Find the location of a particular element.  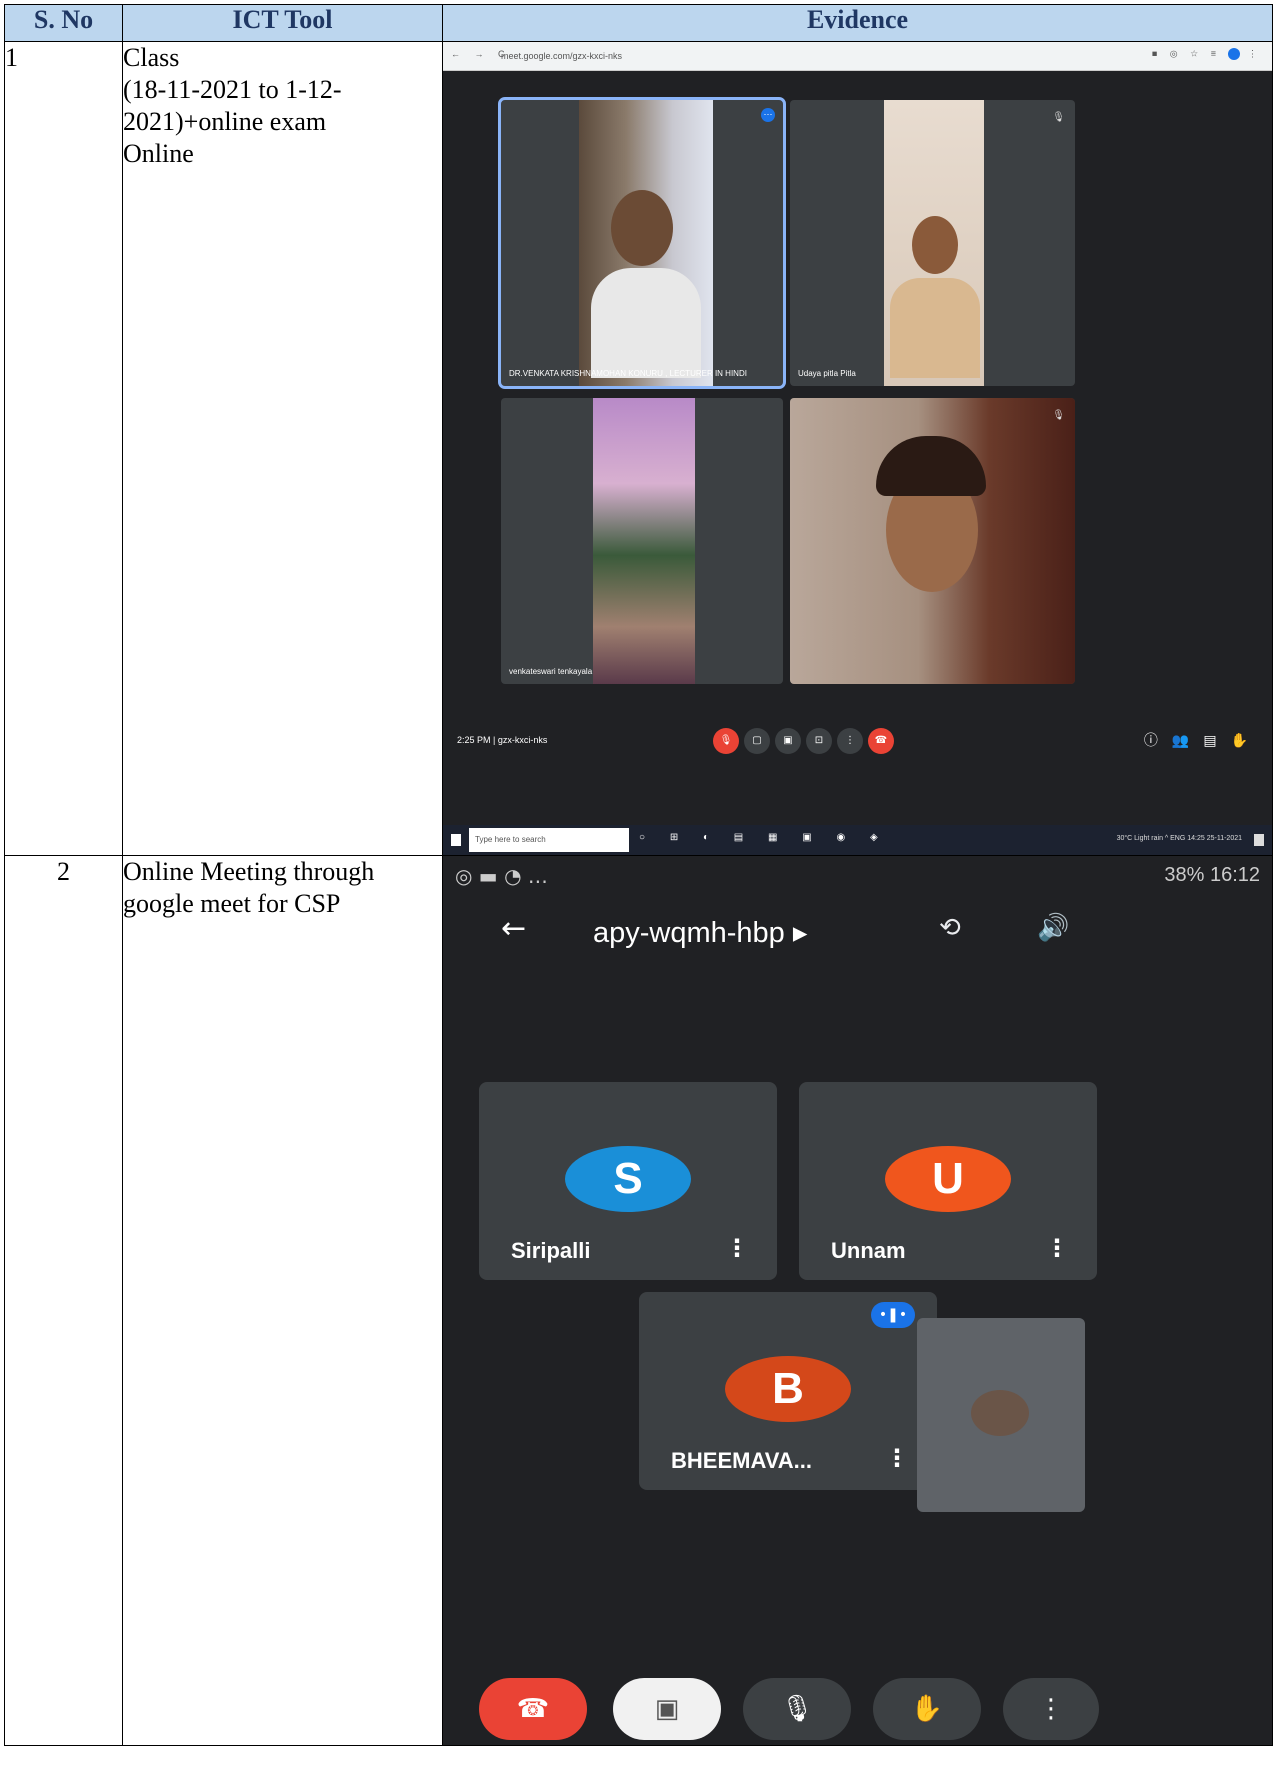

raise-hand-button: ✋ is located at coordinates (927, 1709).